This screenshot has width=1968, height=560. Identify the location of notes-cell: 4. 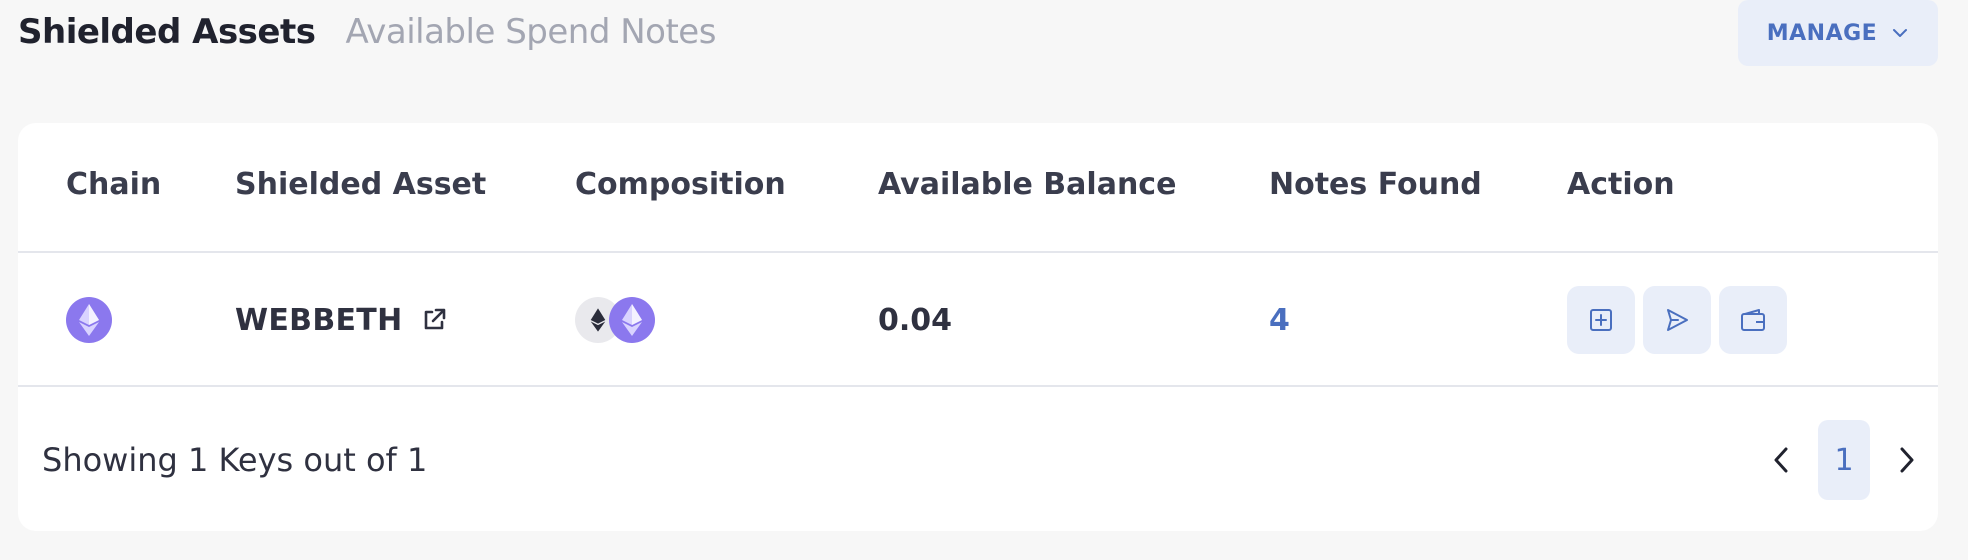
(1279, 320).